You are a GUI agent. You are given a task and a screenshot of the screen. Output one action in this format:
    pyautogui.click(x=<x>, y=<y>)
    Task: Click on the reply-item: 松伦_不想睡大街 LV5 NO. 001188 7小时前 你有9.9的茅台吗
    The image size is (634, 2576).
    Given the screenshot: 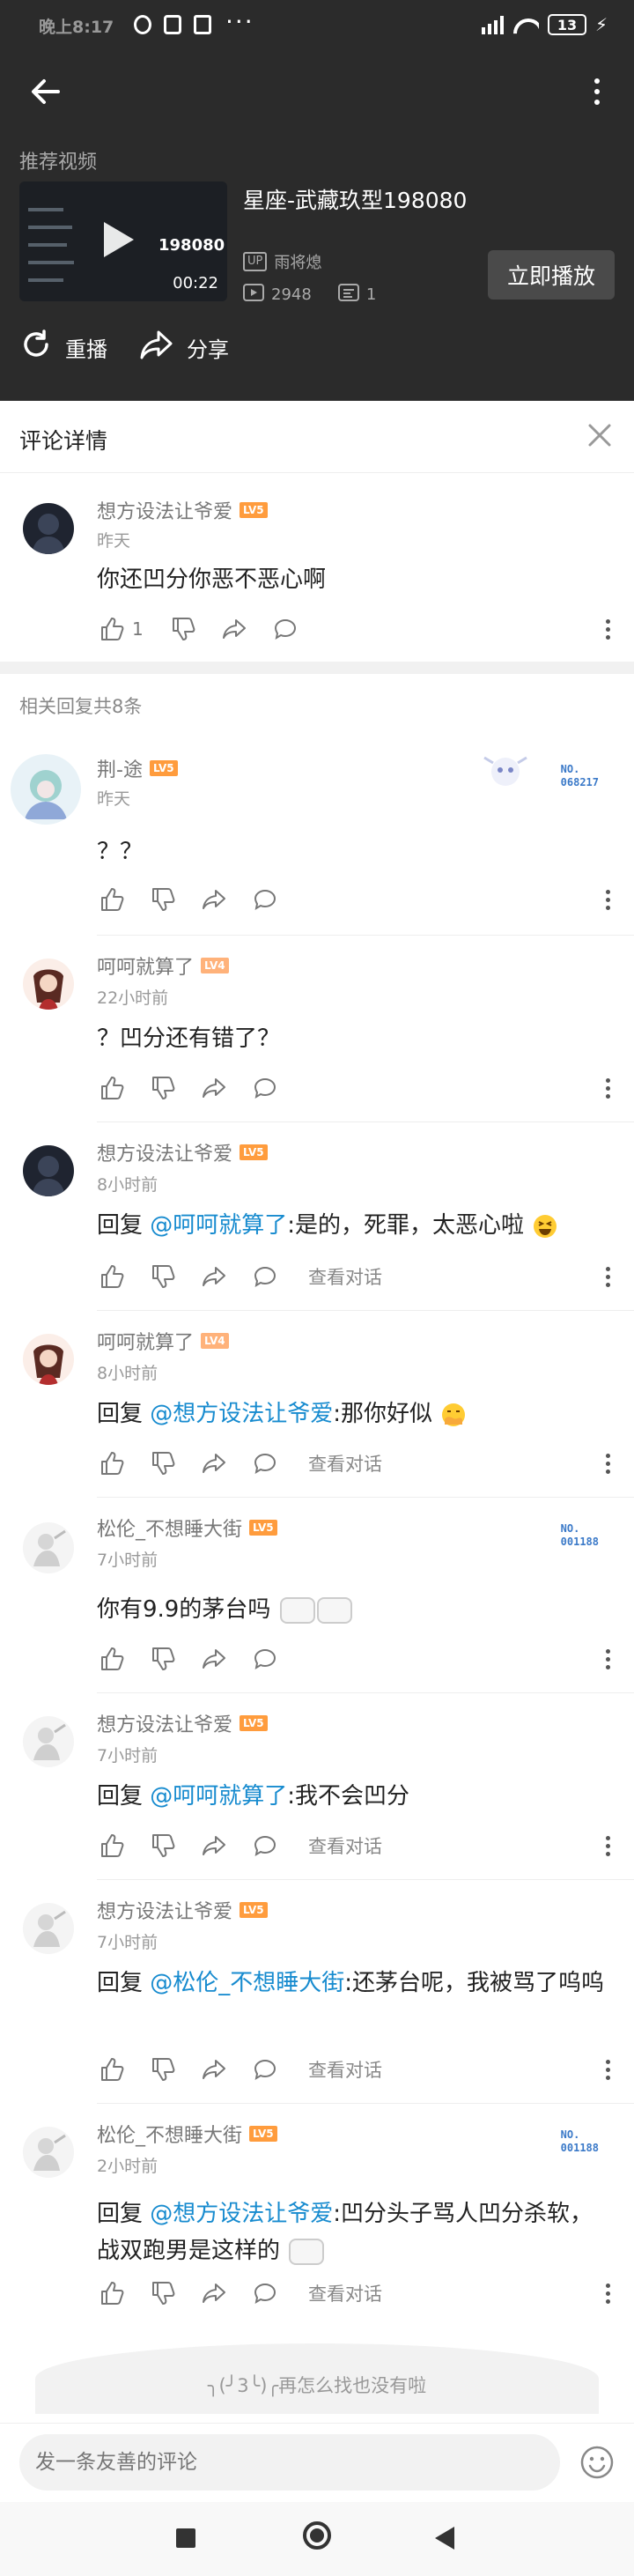 What is the action you would take?
    pyautogui.click(x=317, y=1595)
    